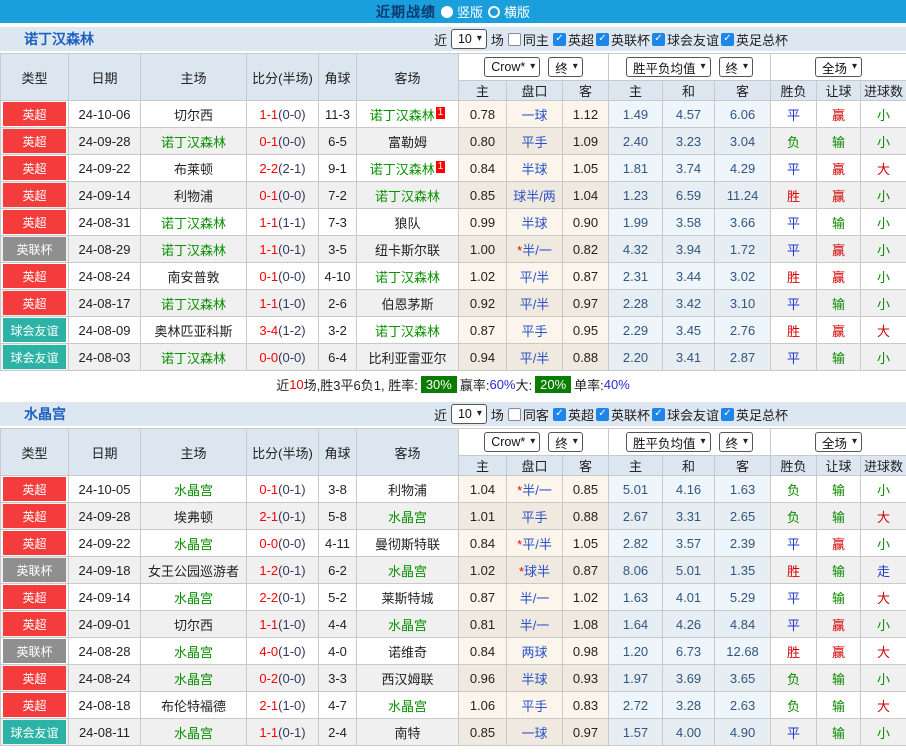 The width and height of the screenshot is (906, 754). What do you see at coordinates (407, 358) in the screenshot?
I see `away-team: 比利亚雷亚尔` at bounding box center [407, 358].